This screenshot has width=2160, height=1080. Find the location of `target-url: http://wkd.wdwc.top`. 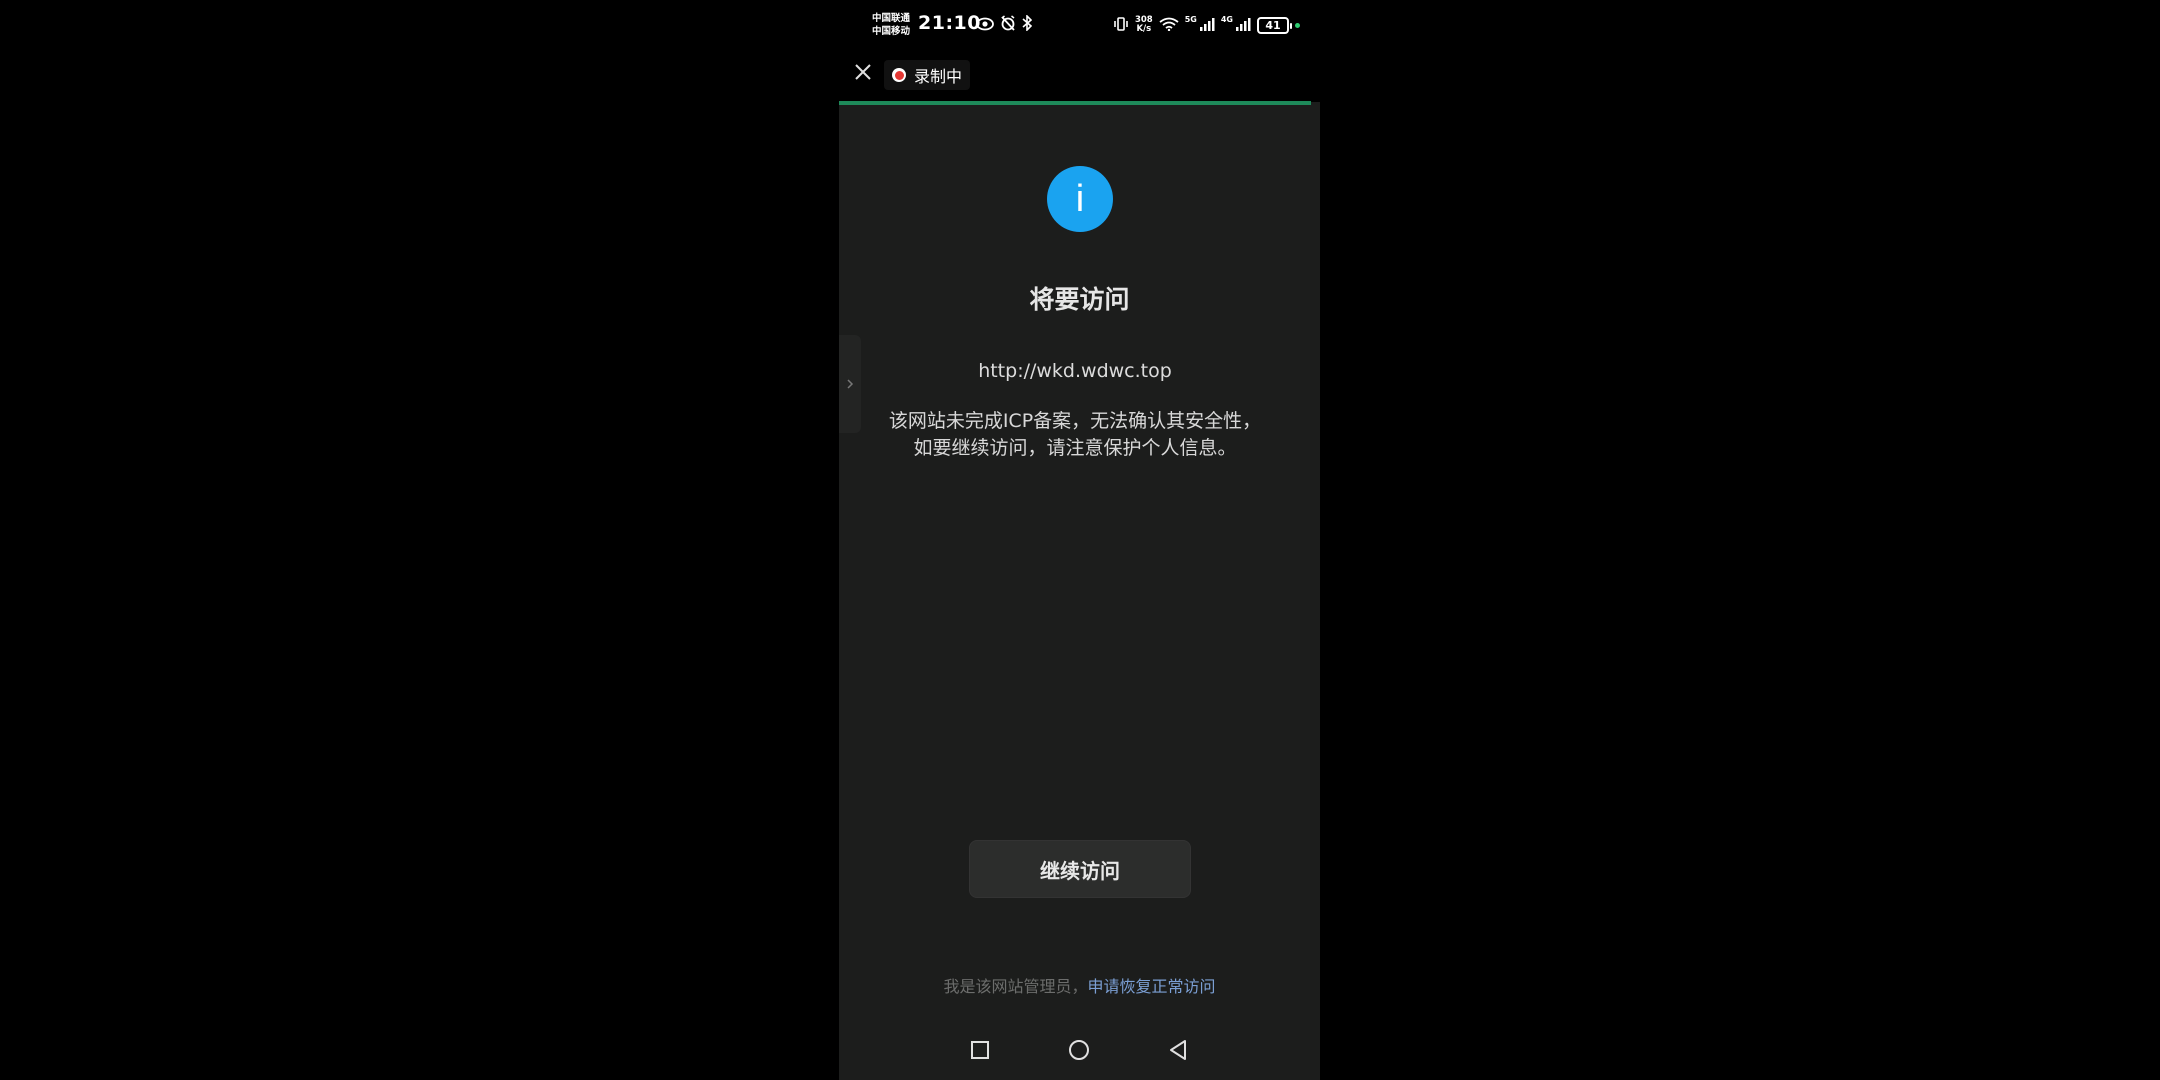

target-url: http://wkd.wdwc.top is located at coordinates (1075, 371).